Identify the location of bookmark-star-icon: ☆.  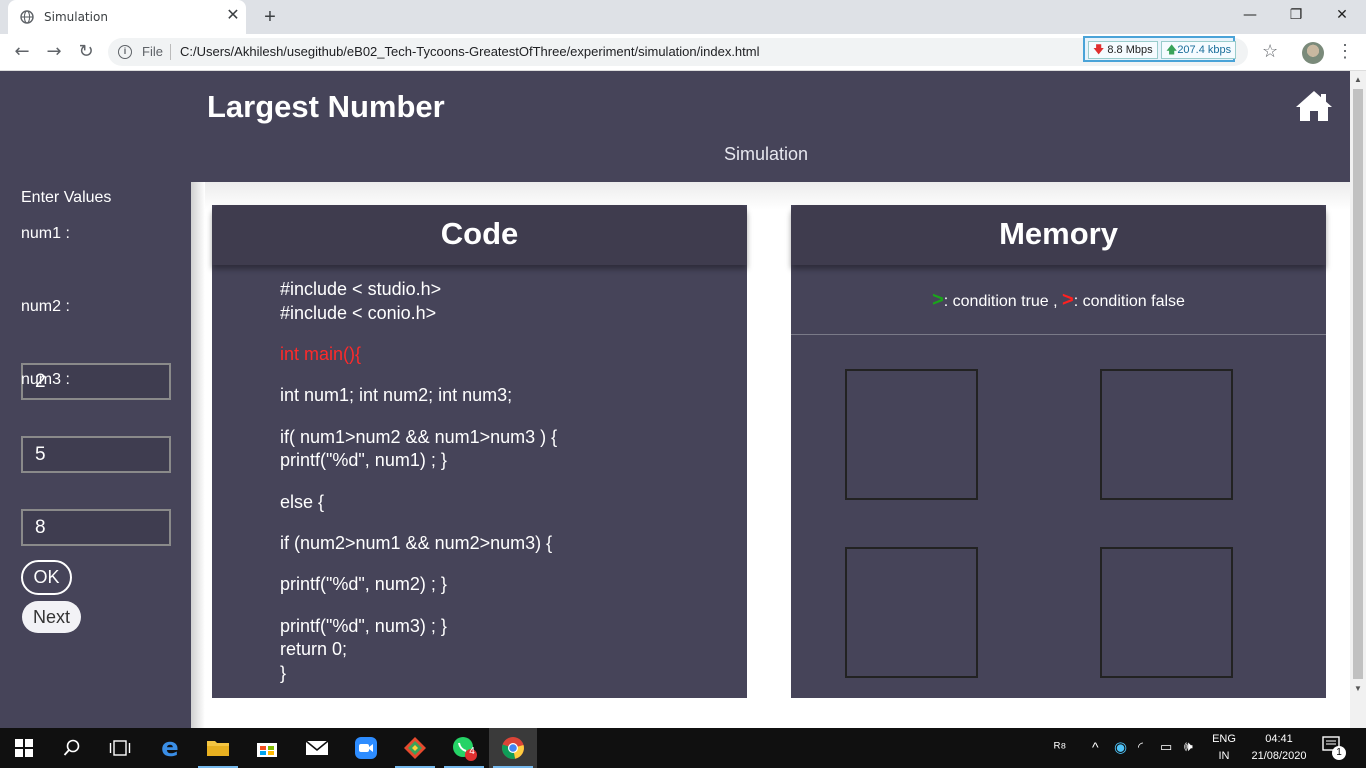
(1270, 51).